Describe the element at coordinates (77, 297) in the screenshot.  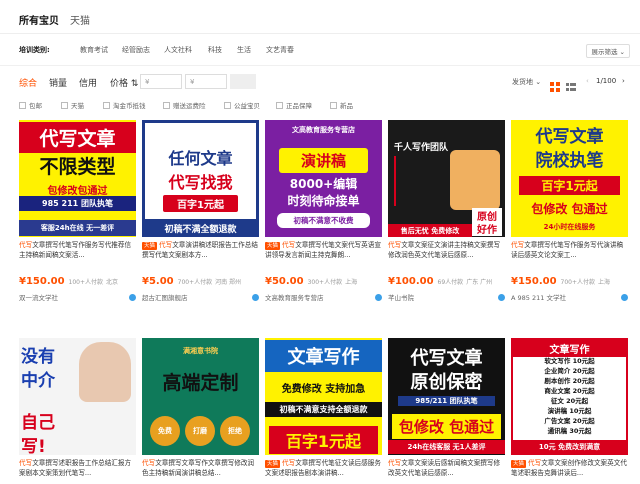
I see `shop-line: 双一流文学社` at that location.